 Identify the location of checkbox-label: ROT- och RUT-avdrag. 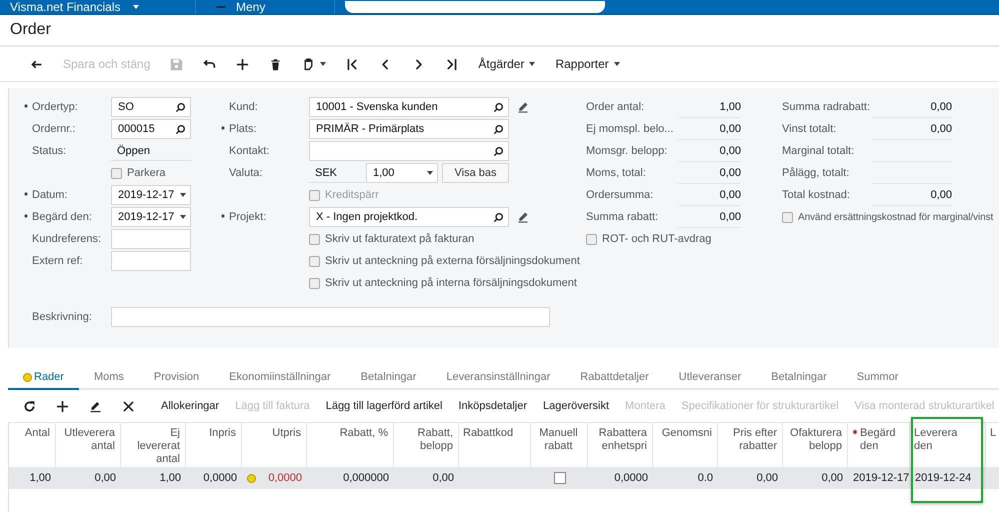
(657, 239).